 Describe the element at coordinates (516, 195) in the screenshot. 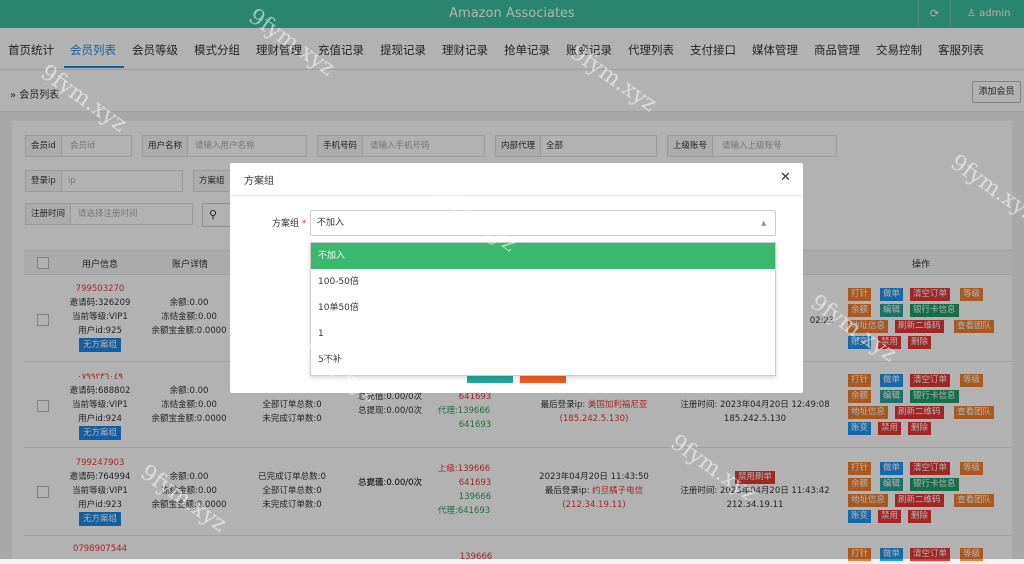

I see `divider` at that location.